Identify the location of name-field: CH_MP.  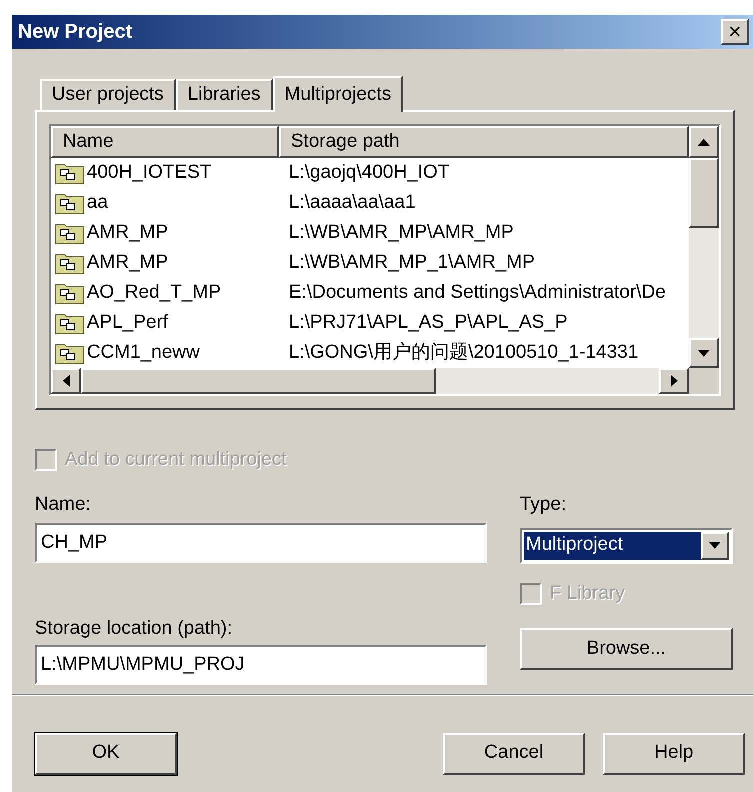
(261, 542).